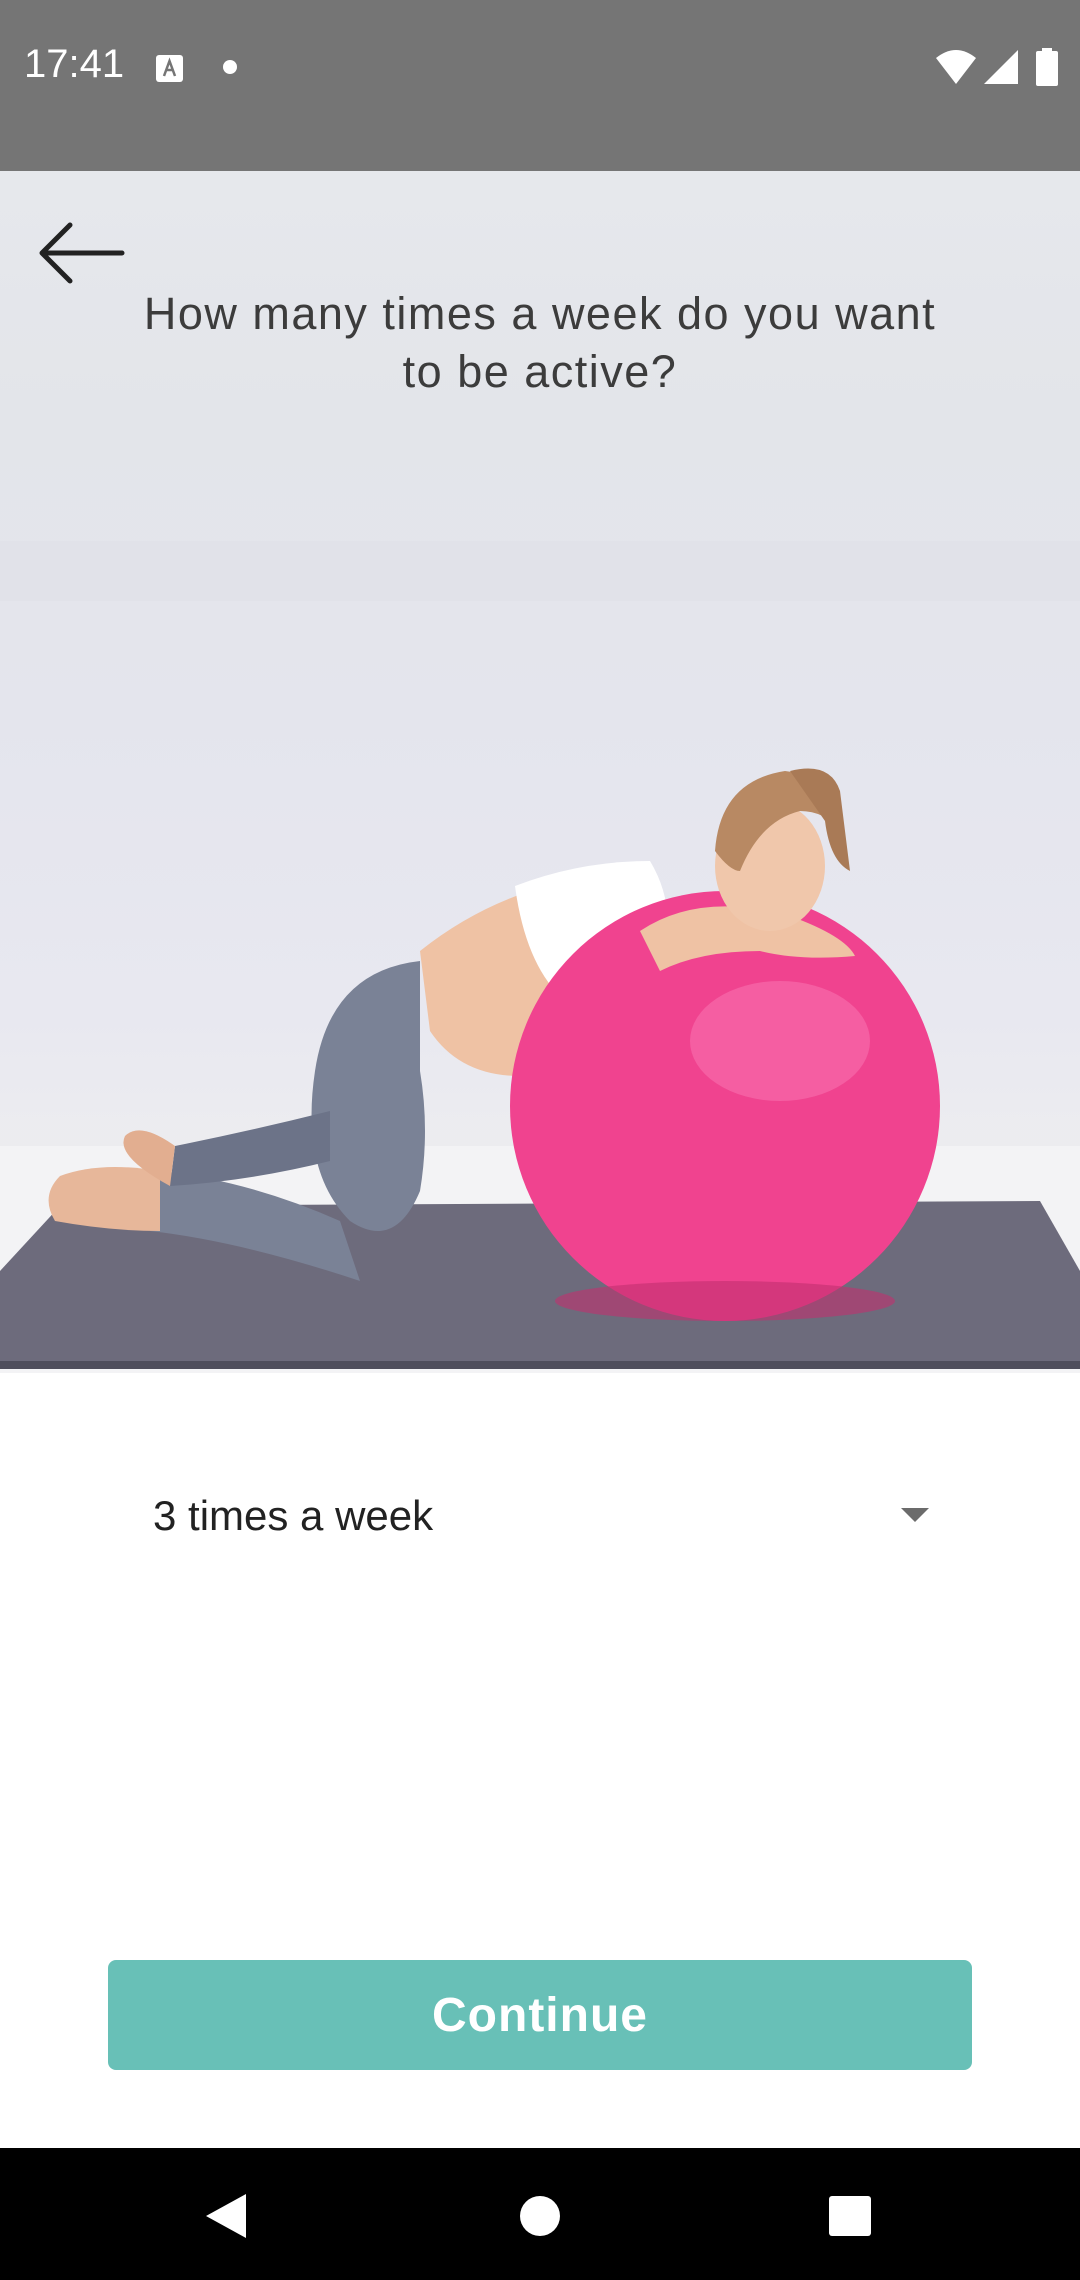  Describe the element at coordinates (82, 253) in the screenshot. I see `arrow-left-icon` at that location.